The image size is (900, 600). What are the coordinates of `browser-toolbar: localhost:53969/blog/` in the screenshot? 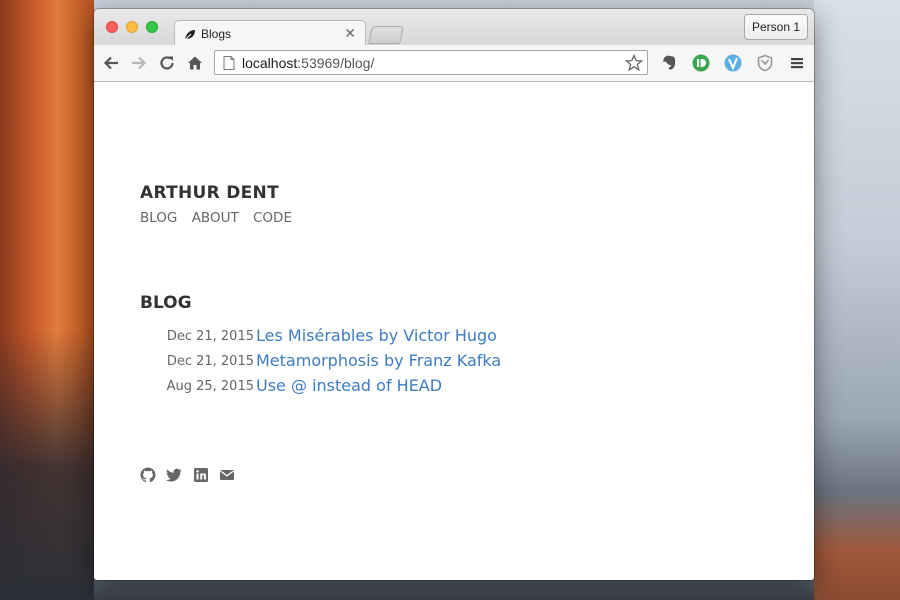 It's located at (454, 63).